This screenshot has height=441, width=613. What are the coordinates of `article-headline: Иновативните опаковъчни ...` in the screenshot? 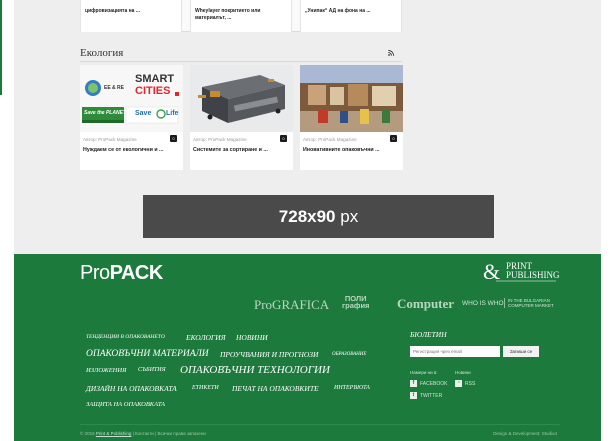 It's located at (341, 150).